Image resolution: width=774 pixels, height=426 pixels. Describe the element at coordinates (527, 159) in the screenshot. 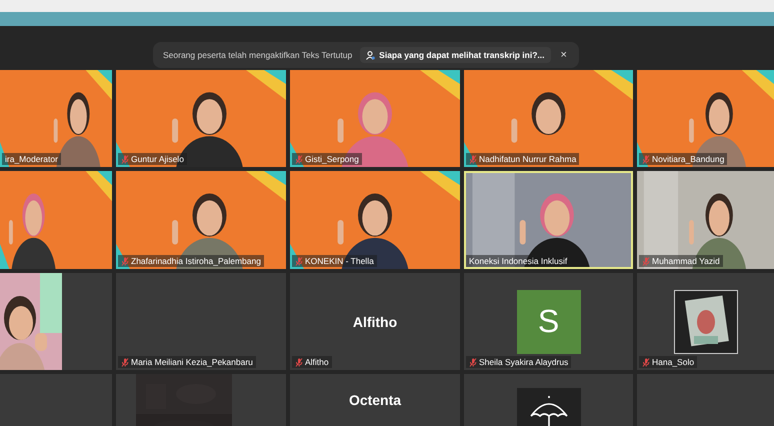

I see `participant-name: Nadhifatun Nurrur Rahma` at that location.